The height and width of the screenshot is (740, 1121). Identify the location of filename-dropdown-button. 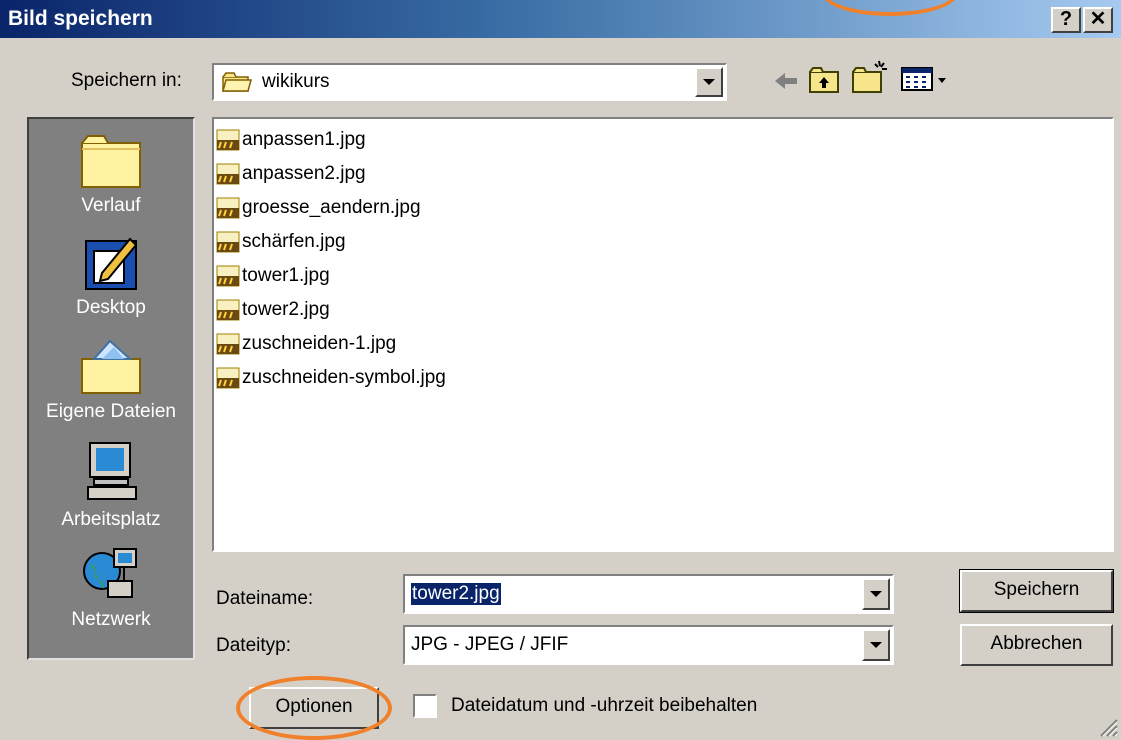
(876, 594).